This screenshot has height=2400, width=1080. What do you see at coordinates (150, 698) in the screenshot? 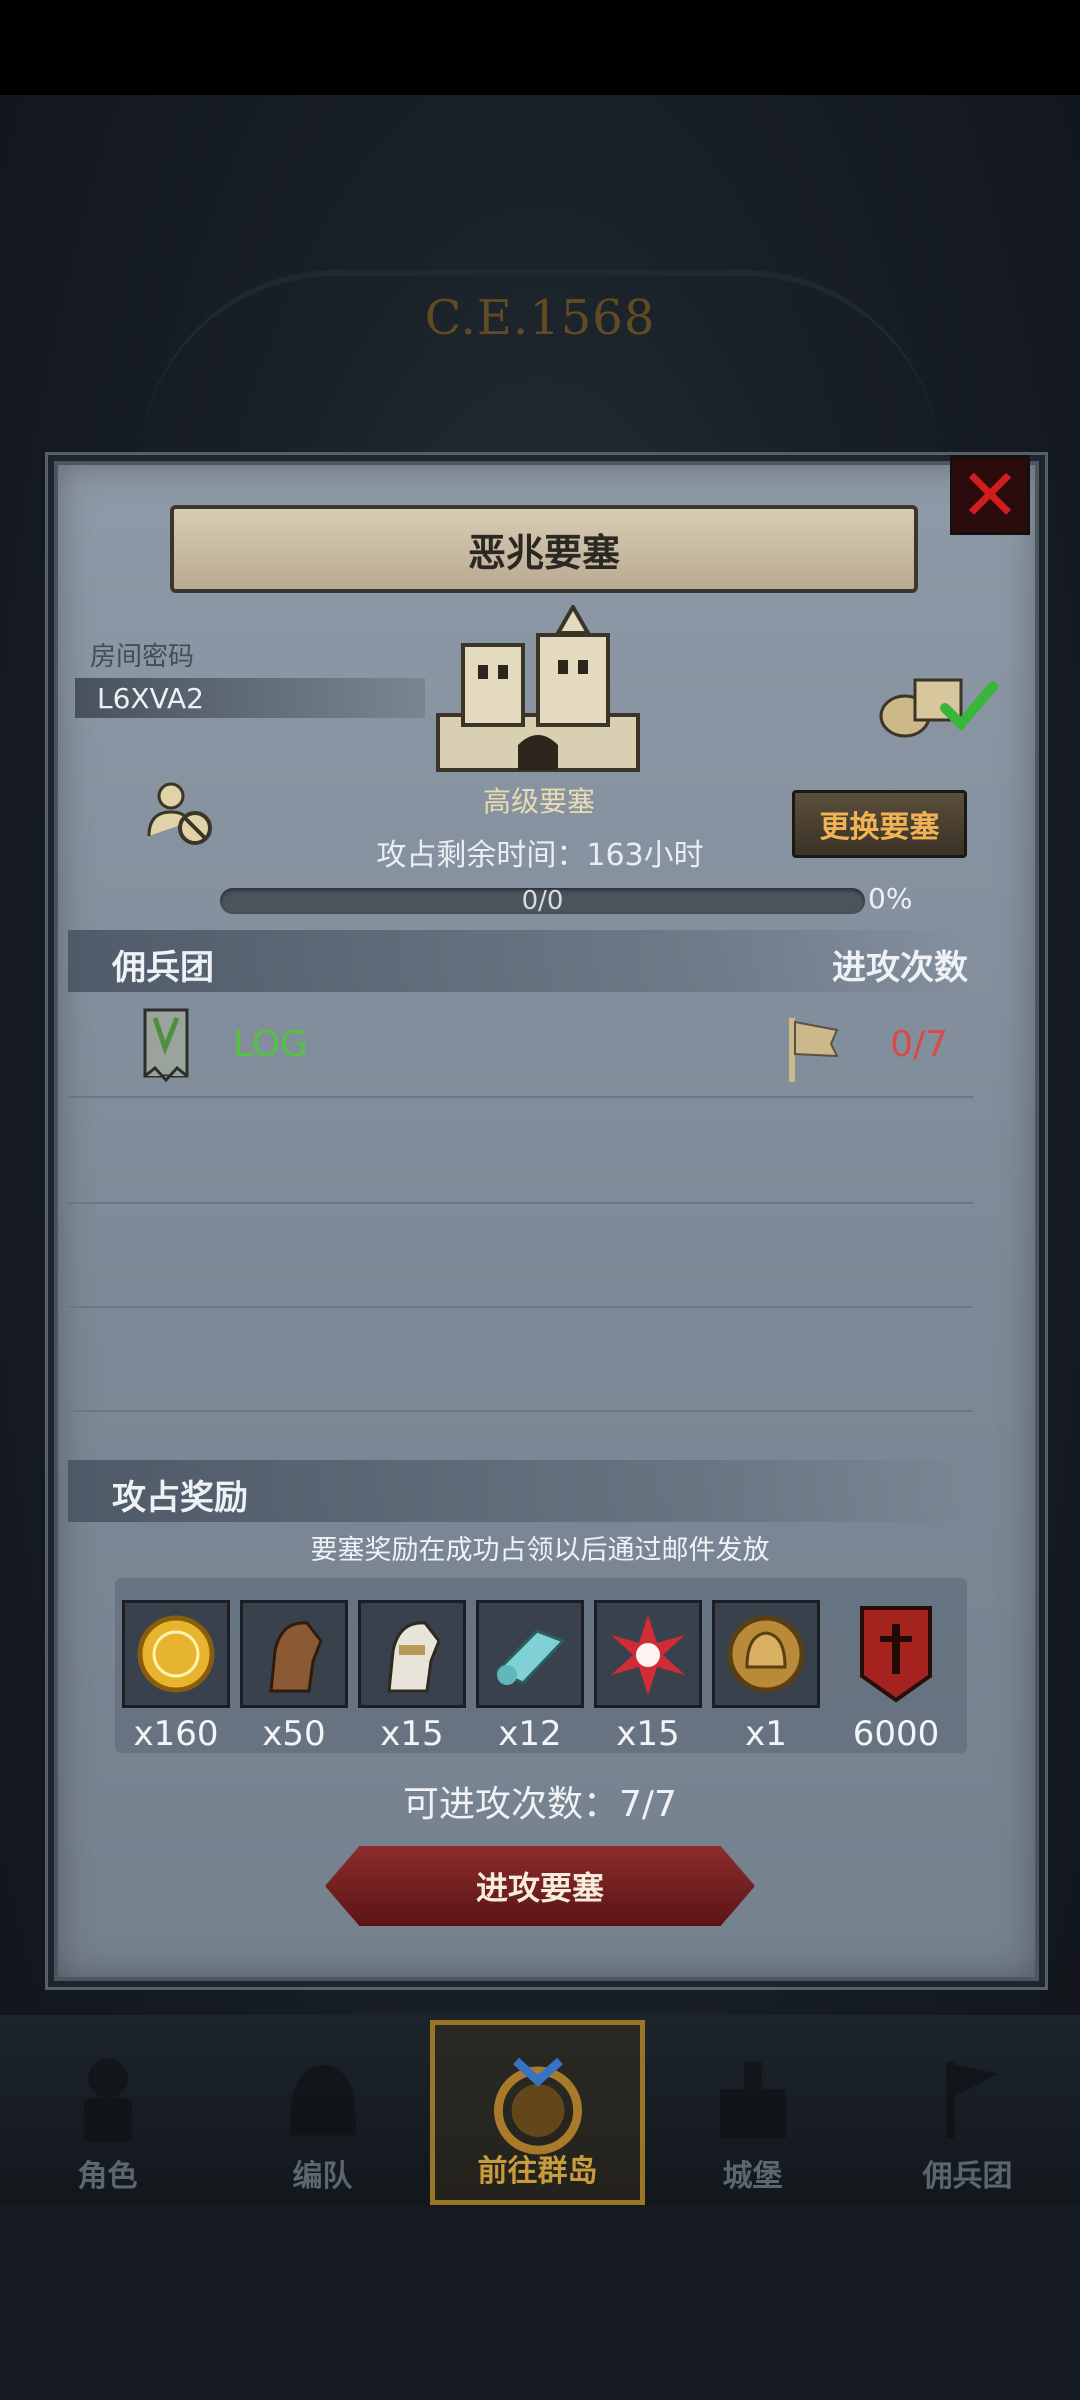
I see `room-code: L6XVA2` at bounding box center [150, 698].